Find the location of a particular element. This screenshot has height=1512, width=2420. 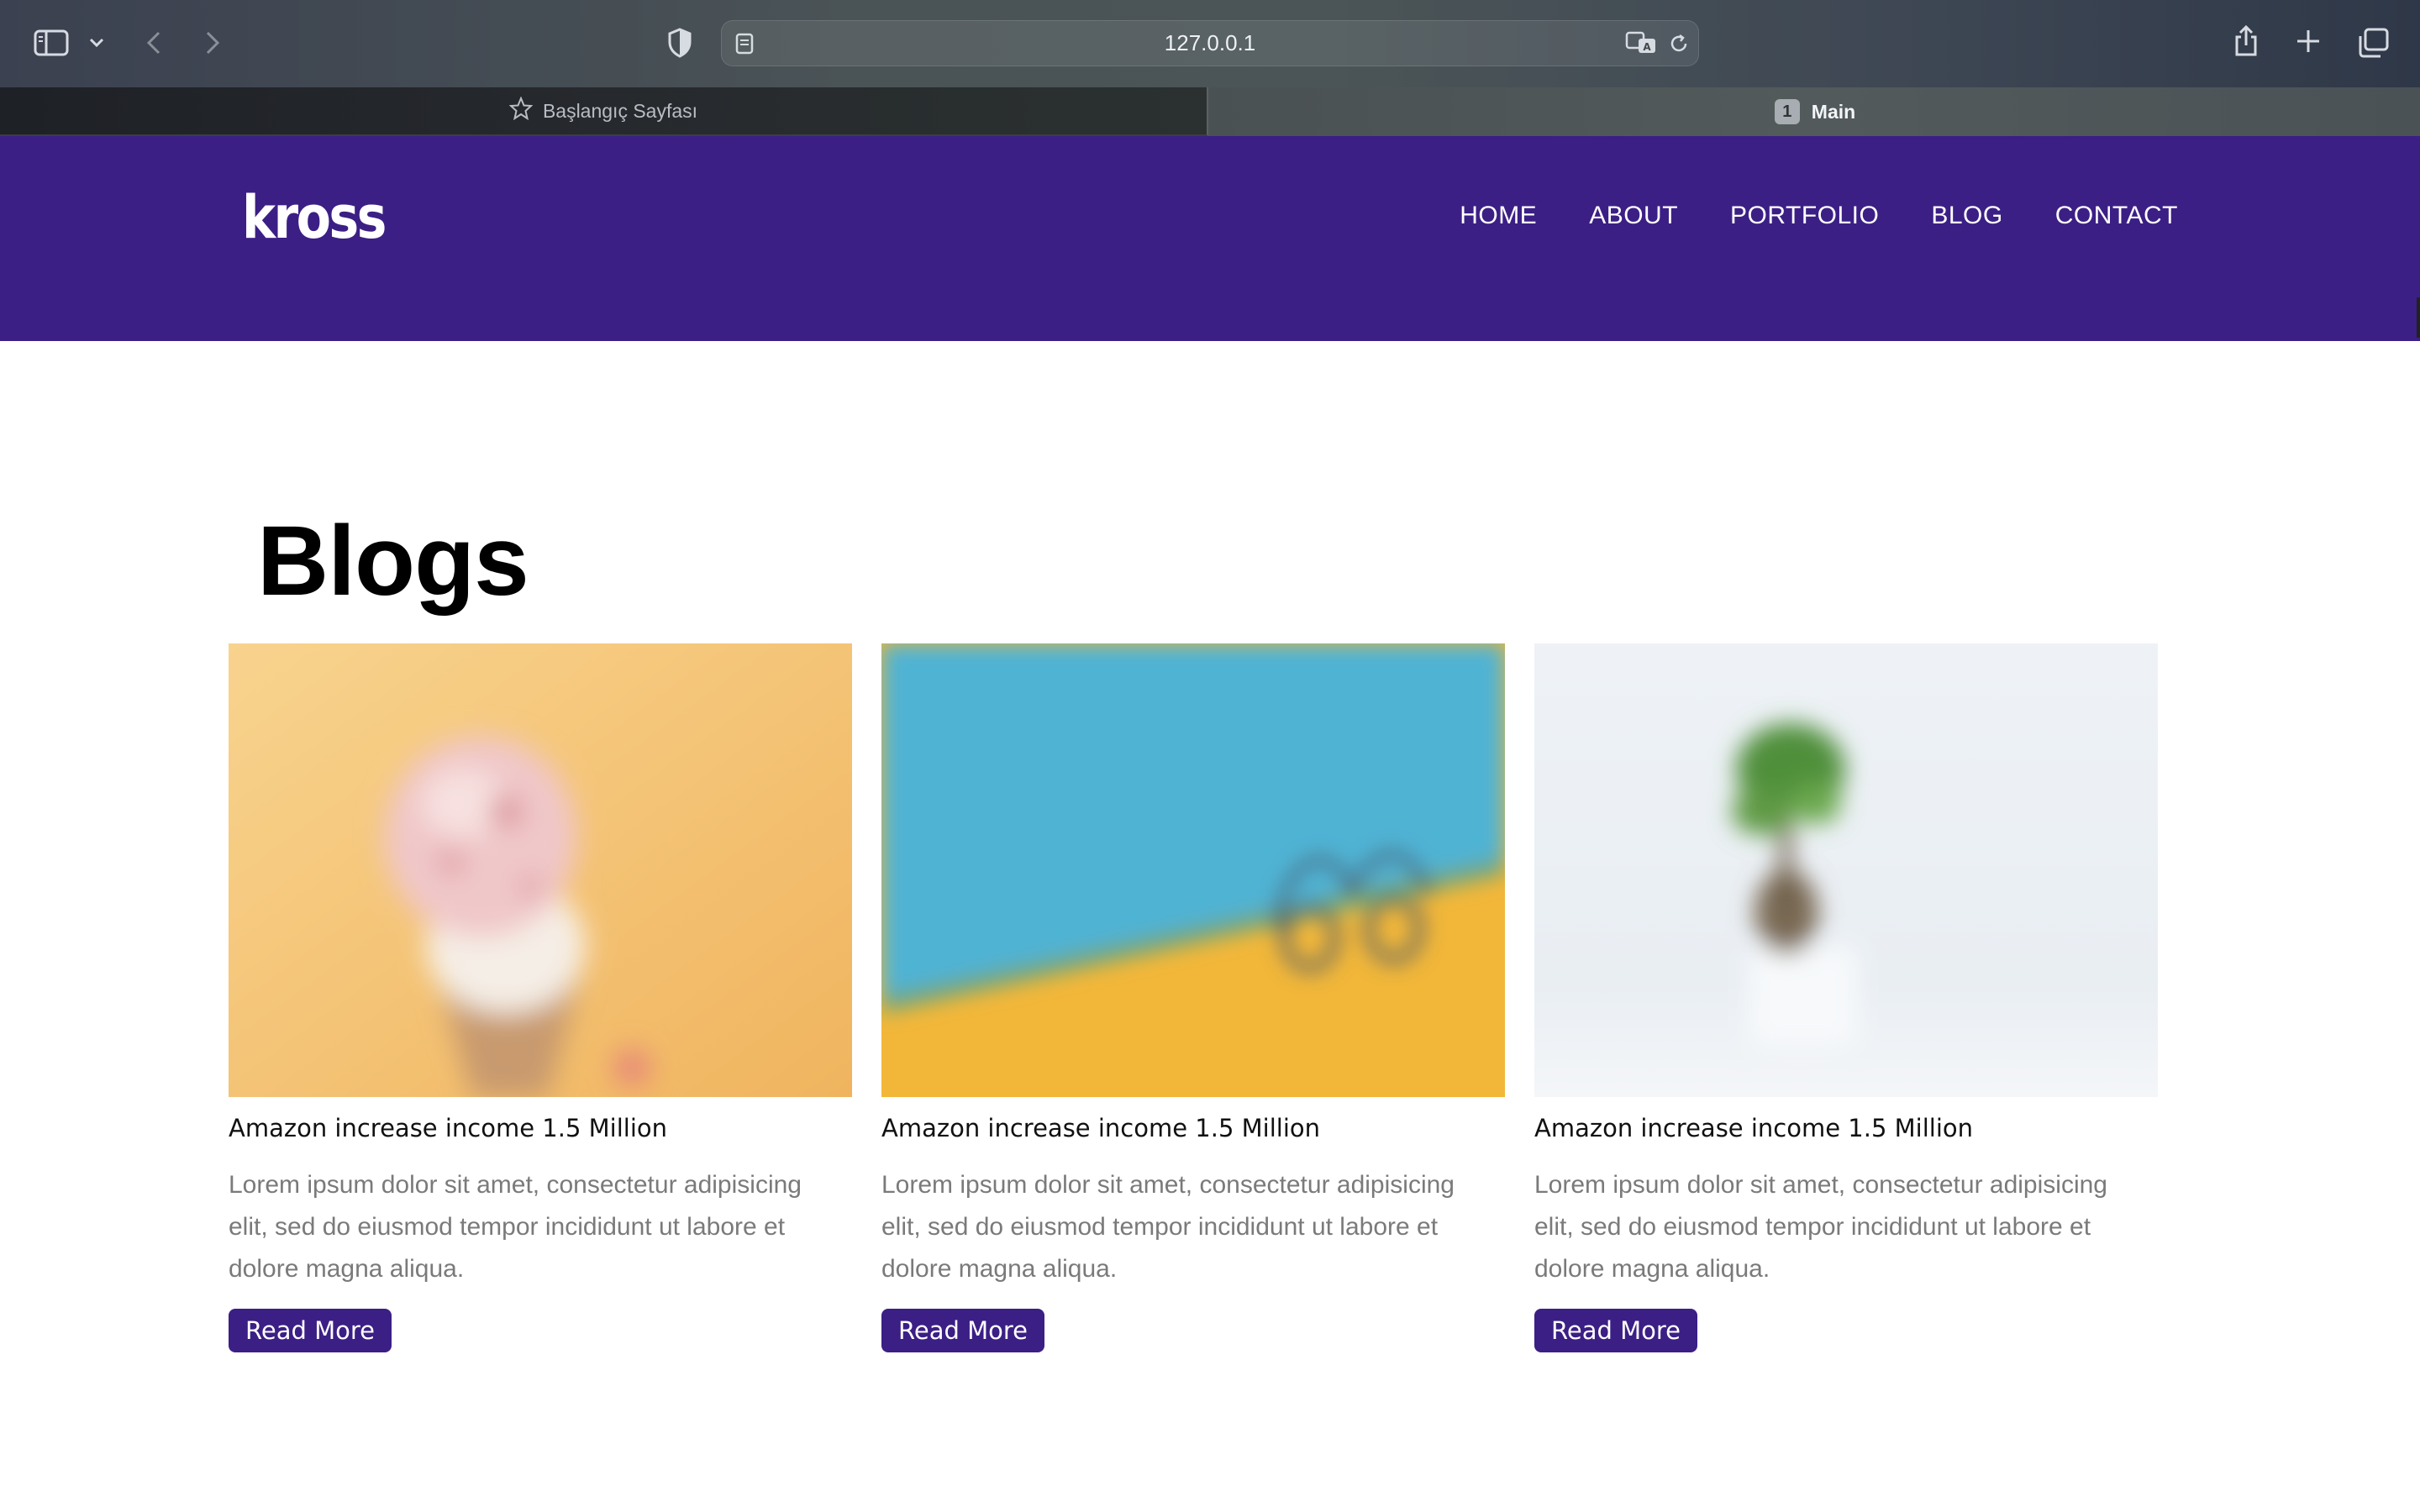

nav-blog: BLOG is located at coordinates (1967, 216).